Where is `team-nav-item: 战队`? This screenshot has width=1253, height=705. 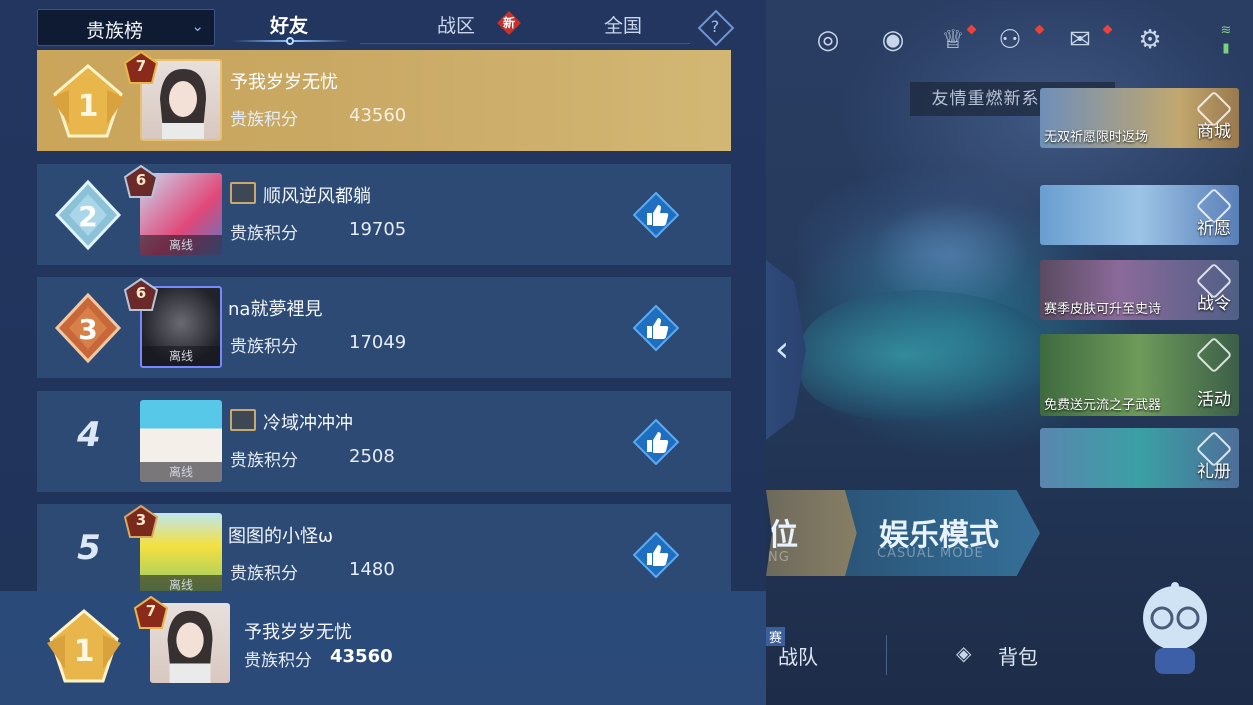 team-nav-item: 战队 is located at coordinates (798, 655).